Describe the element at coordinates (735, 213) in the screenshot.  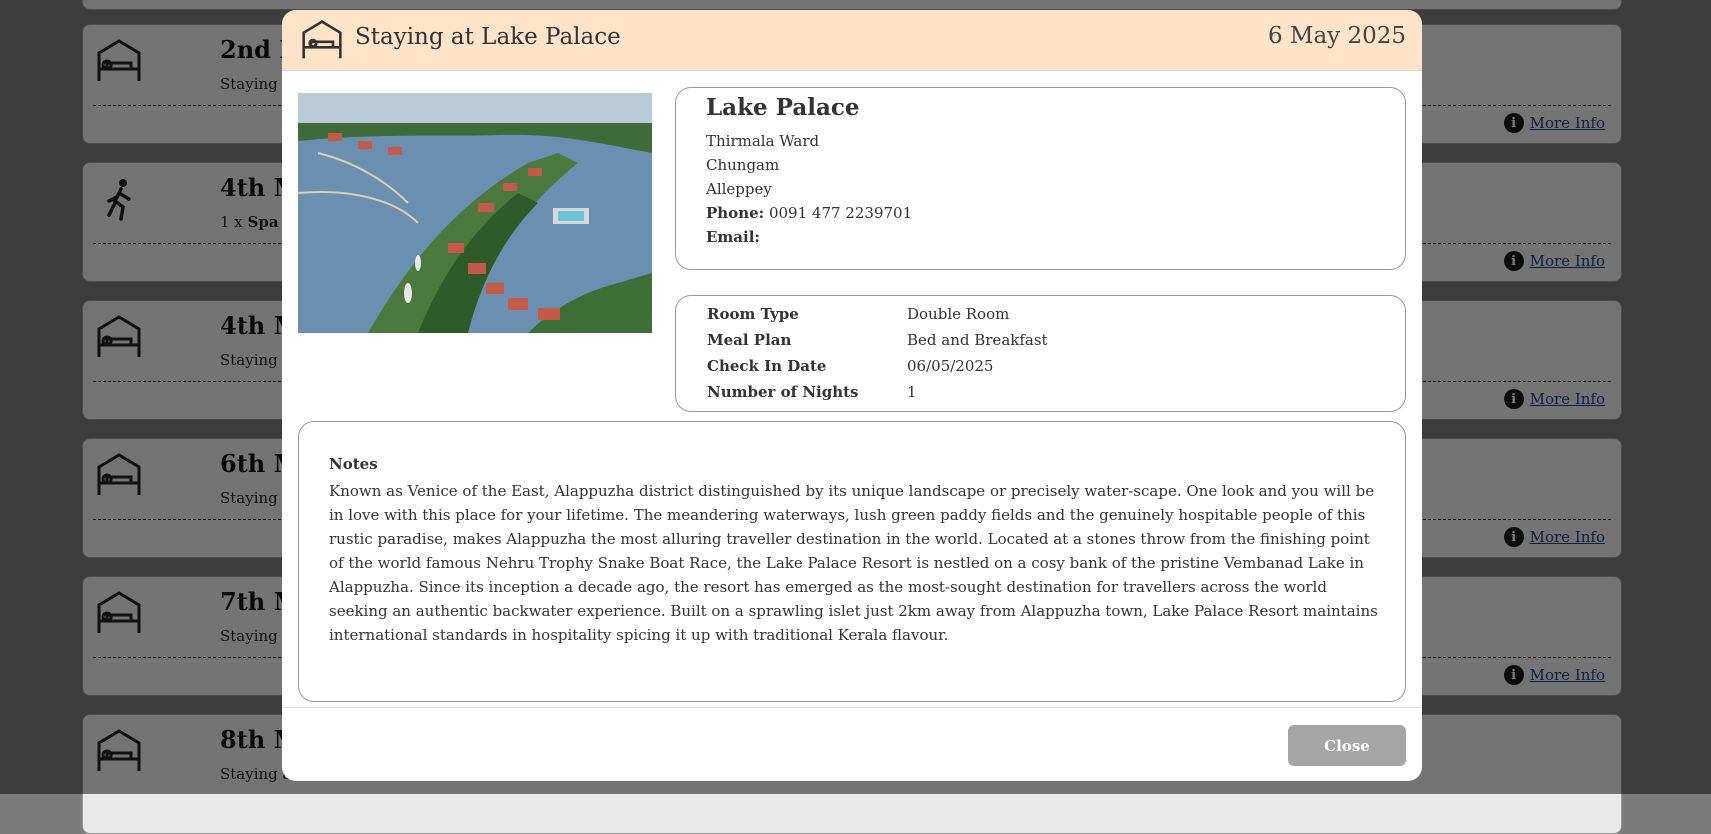
I see `phone-label: Phone:` at that location.